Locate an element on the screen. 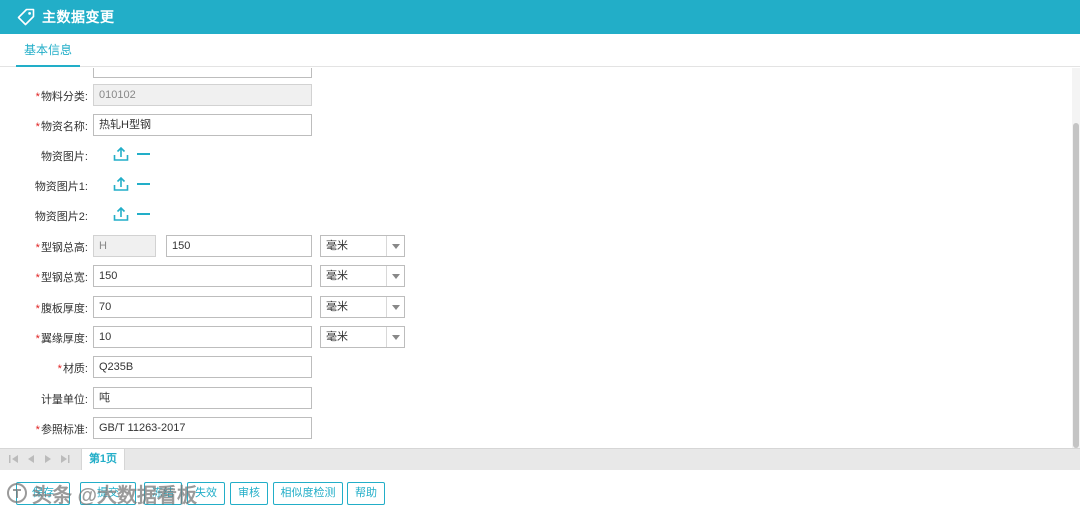 This screenshot has height=515, width=1080. next-page-icon is located at coordinates (48, 459).